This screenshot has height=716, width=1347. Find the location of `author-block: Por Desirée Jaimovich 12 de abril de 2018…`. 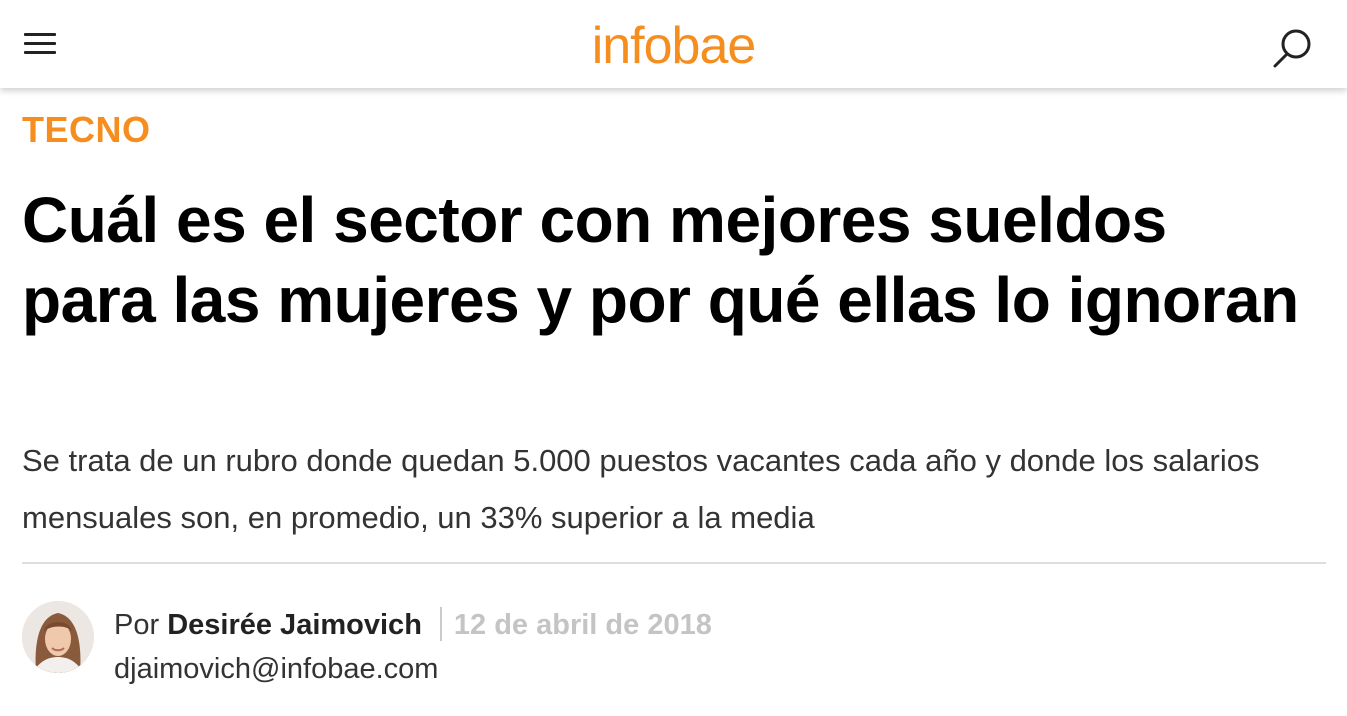

author-block: Por Desirée Jaimovich 12 de abril de 2018… is located at coordinates (674, 651).